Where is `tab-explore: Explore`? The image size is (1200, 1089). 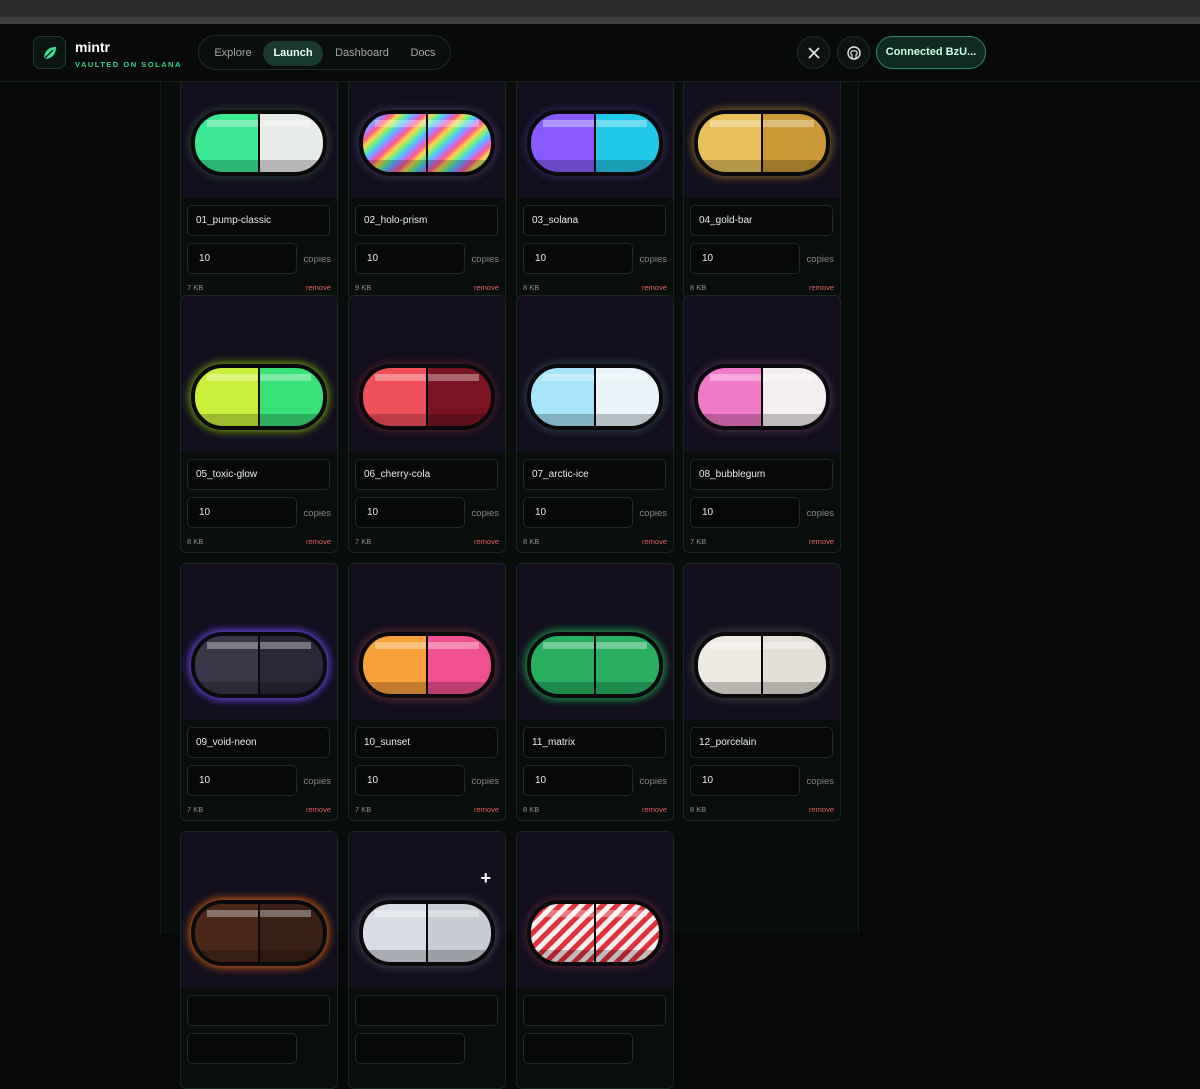
tab-explore: Explore is located at coordinates (233, 53).